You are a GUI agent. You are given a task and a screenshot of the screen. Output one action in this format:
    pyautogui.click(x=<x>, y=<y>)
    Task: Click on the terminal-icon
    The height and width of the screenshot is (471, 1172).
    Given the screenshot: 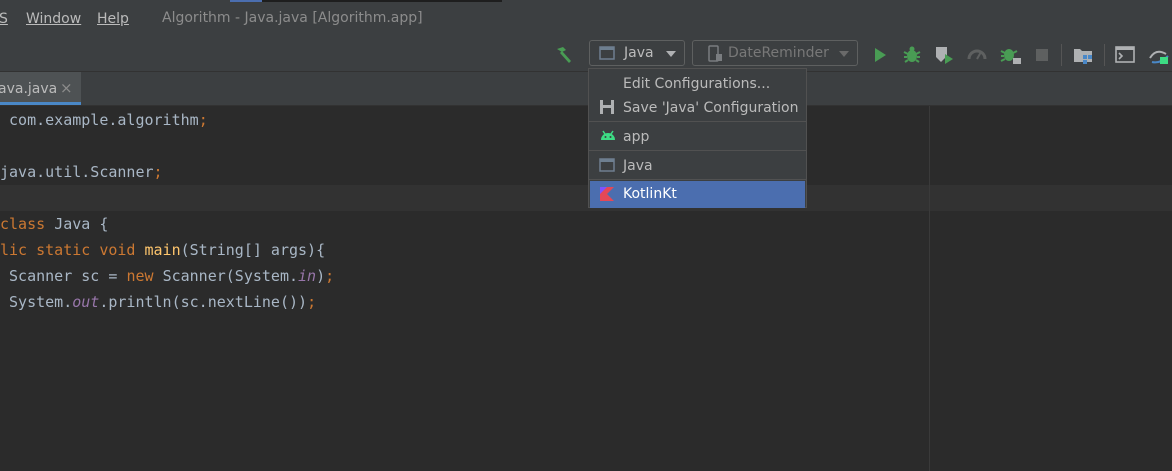 What is the action you would take?
    pyautogui.click(x=1125, y=57)
    